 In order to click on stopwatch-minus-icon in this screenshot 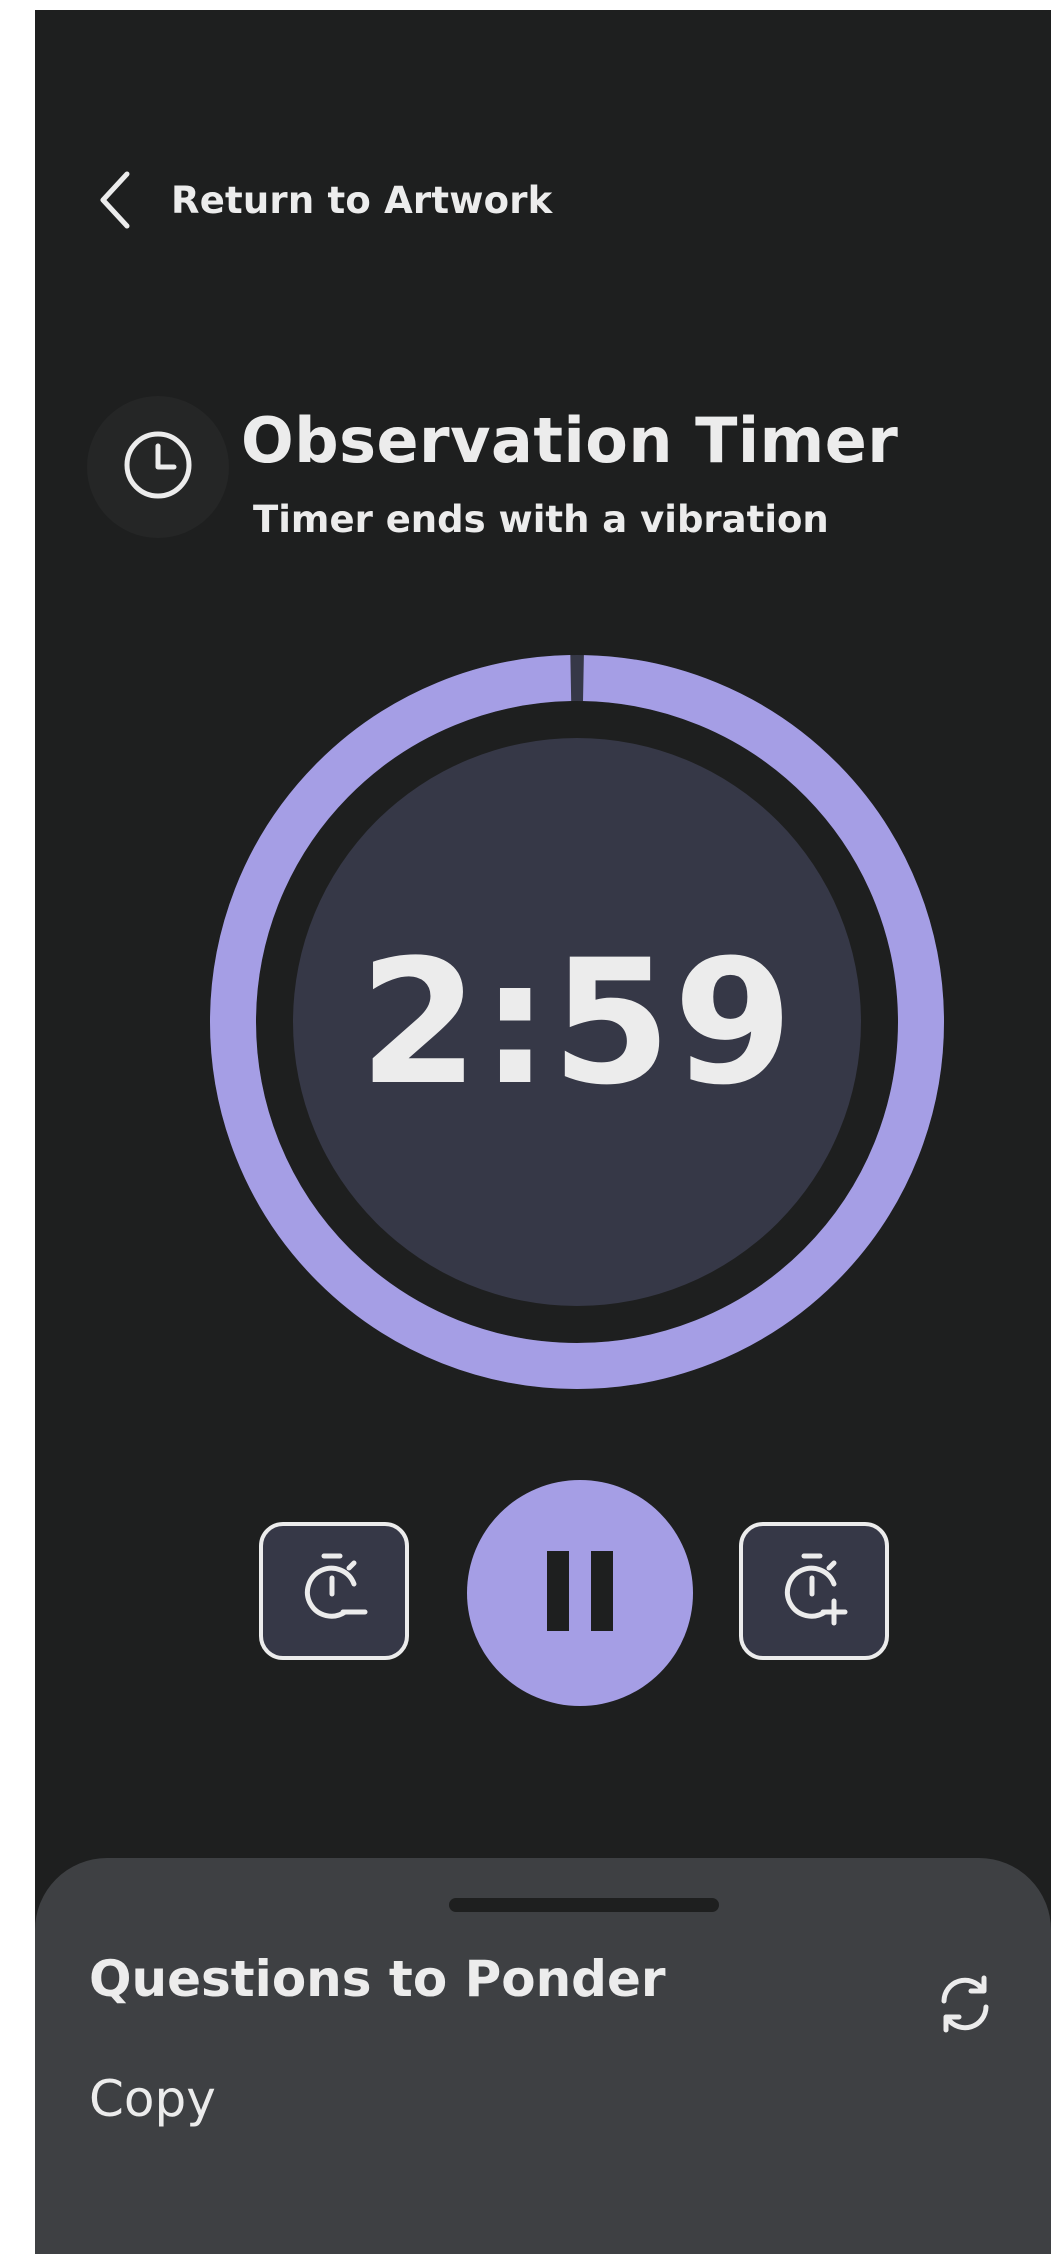, I will do `click(334, 1591)`.